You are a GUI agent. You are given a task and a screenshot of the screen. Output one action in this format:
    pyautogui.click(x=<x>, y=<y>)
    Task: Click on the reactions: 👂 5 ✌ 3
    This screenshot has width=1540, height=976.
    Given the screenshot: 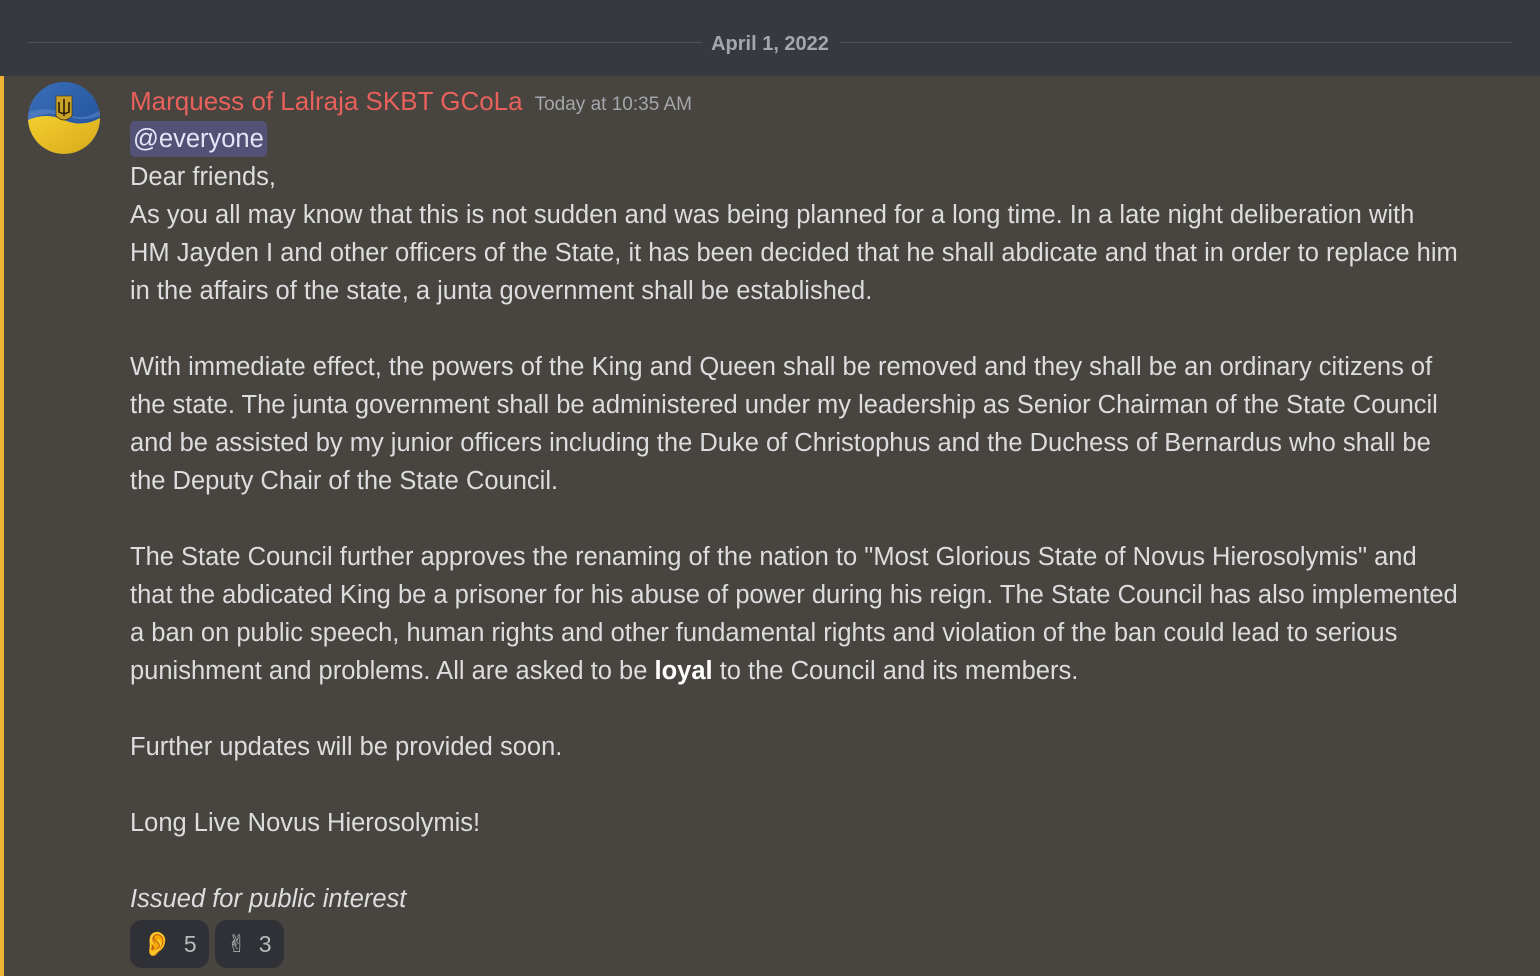 What is the action you would take?
    pyautogui.click(x=207, y=944)
    